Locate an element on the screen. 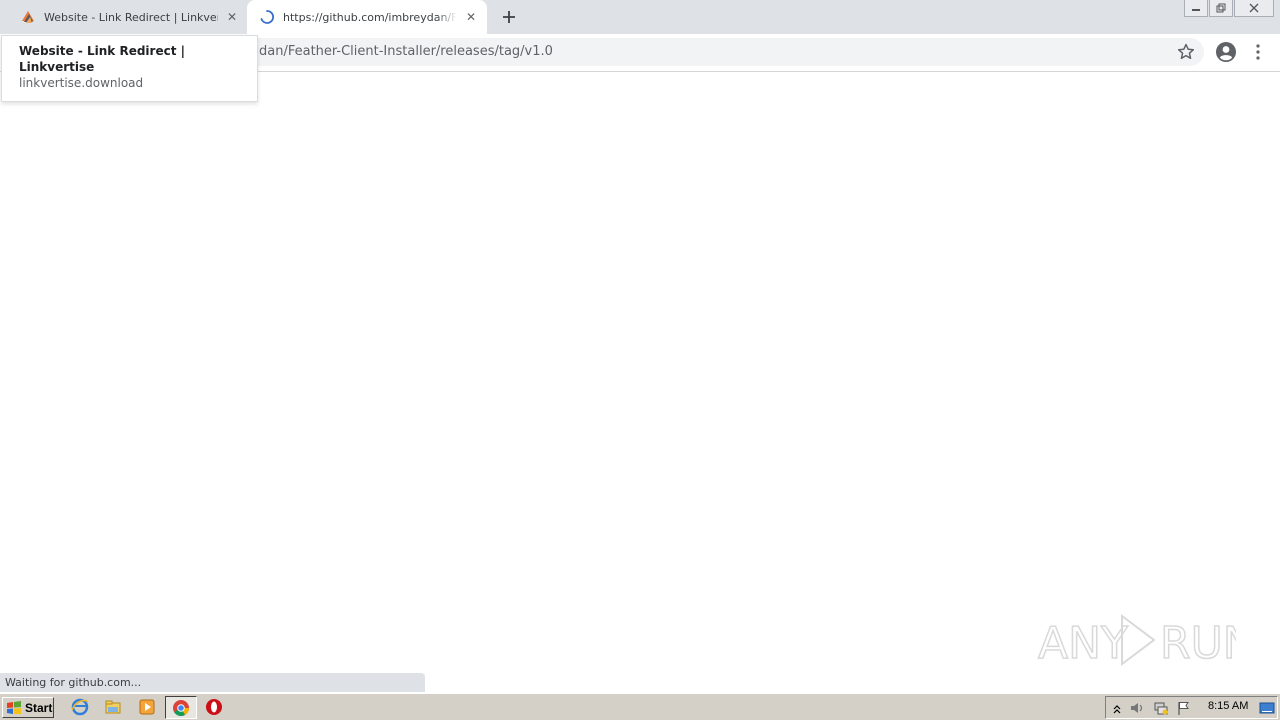  account-icon is located at coordinates (1226, 52).